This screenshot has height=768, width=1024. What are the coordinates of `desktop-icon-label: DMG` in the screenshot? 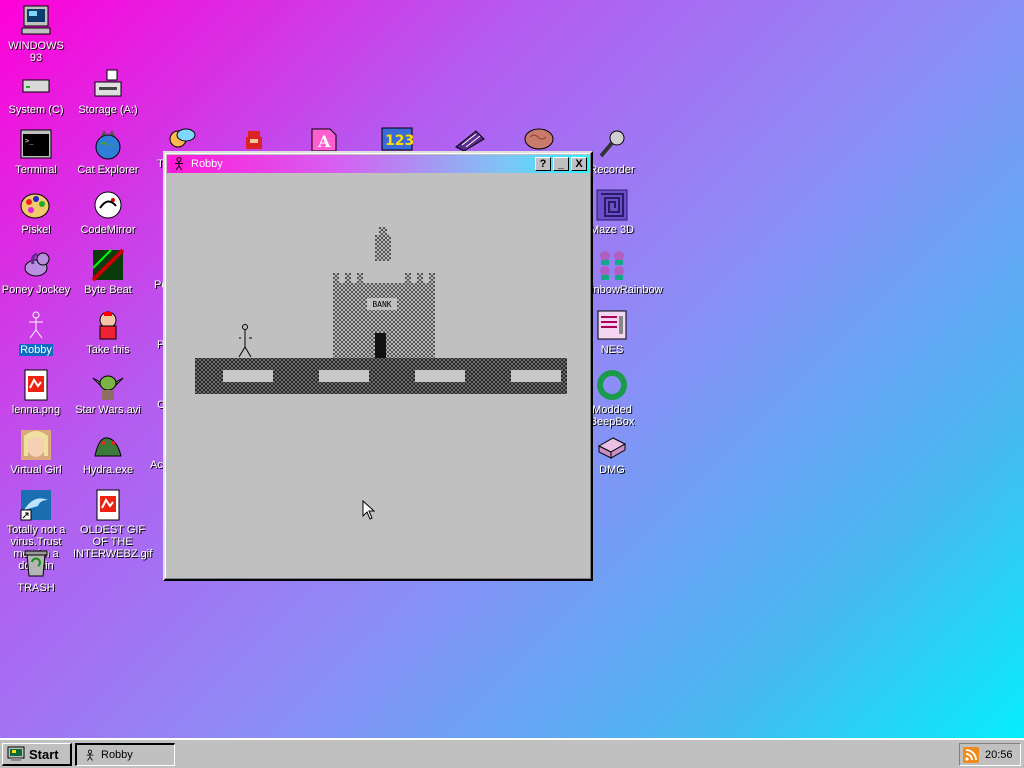 It's located at (612, 470).